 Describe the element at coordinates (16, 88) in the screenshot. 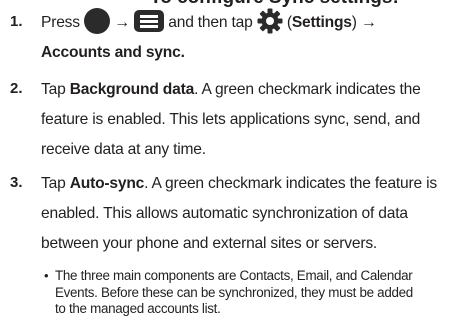

I see `step-number: 2.` at that location.